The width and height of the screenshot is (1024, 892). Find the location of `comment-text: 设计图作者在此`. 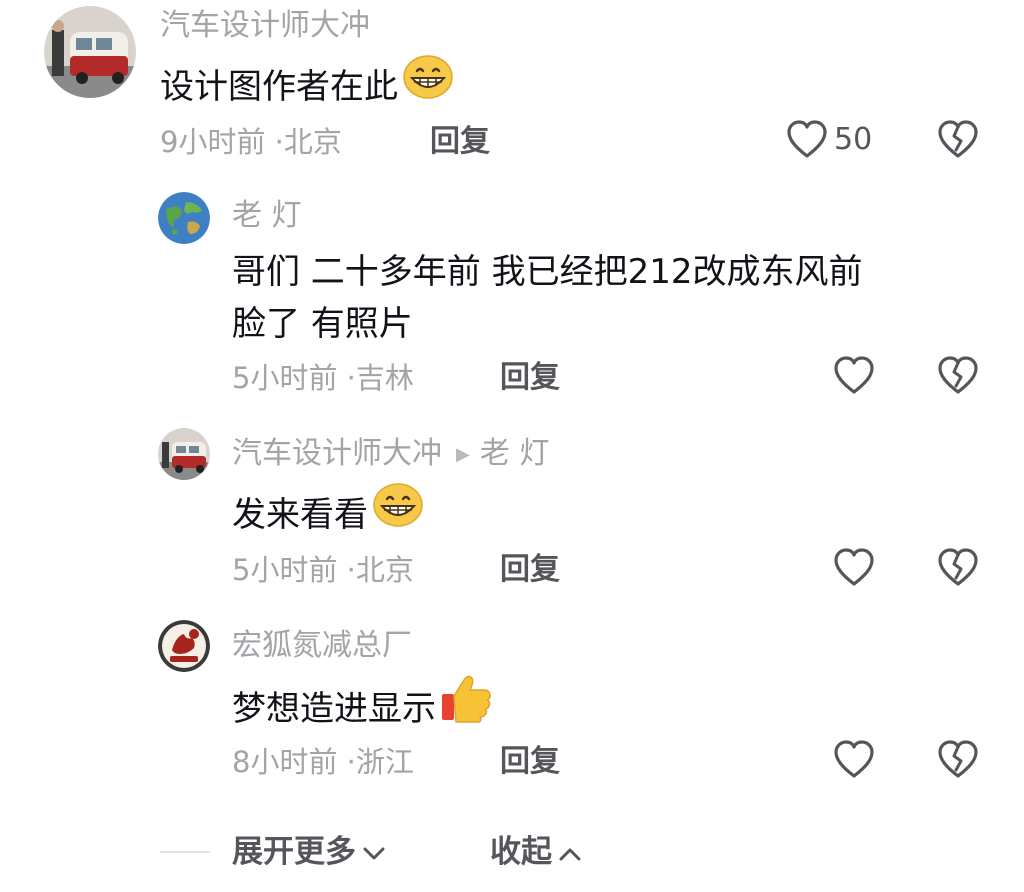

comment-text: 设计图作者在此 is located at coordinates (307, 87).